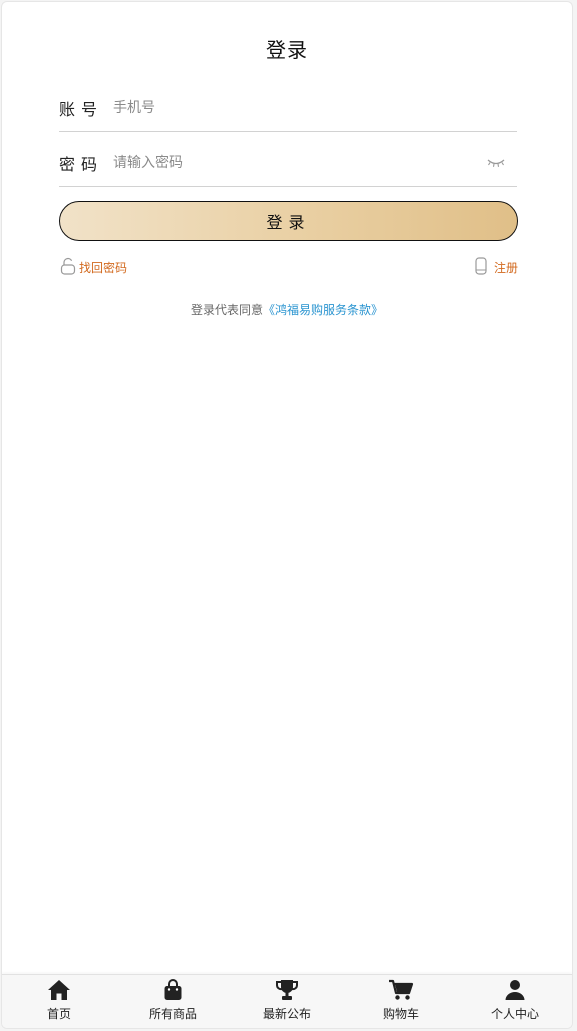 The width and height of the screenshot is (577, 1031). I want to click on user-icon, so click(515, 990).